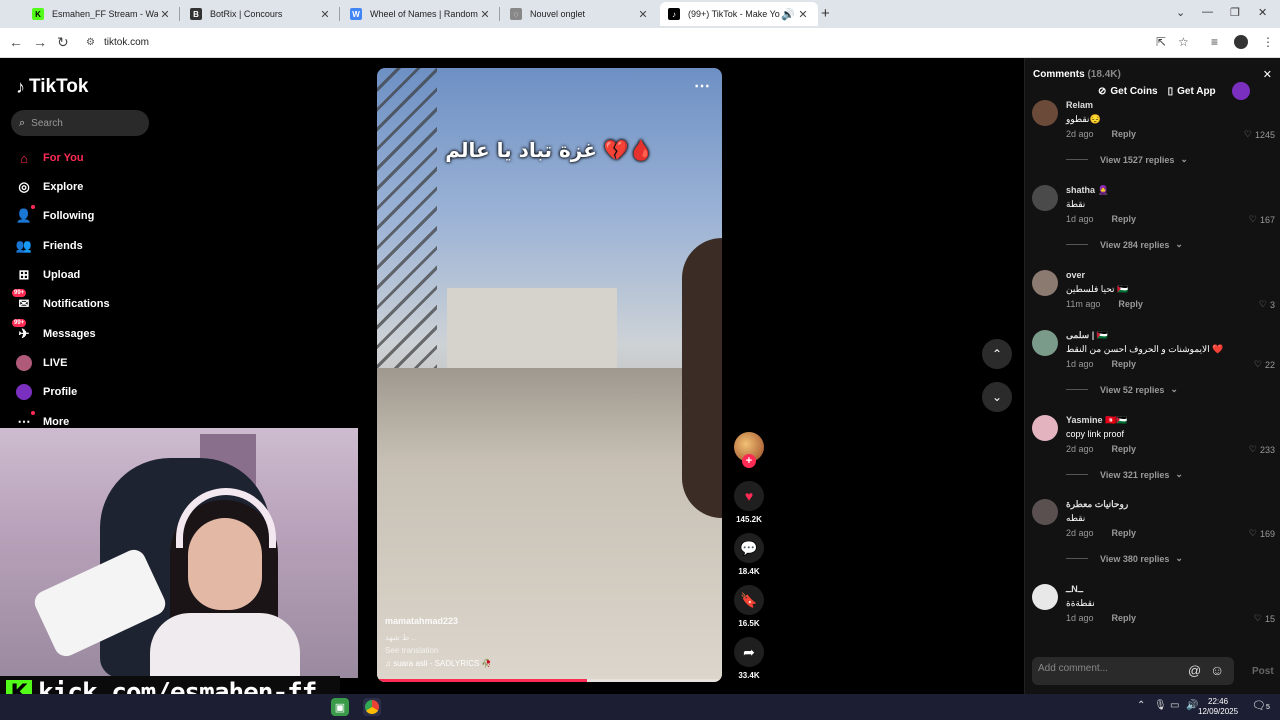 This screenshot has height=720, width=1280. I want to click on comment-user: shatha 🧕, so click(1087, 190).